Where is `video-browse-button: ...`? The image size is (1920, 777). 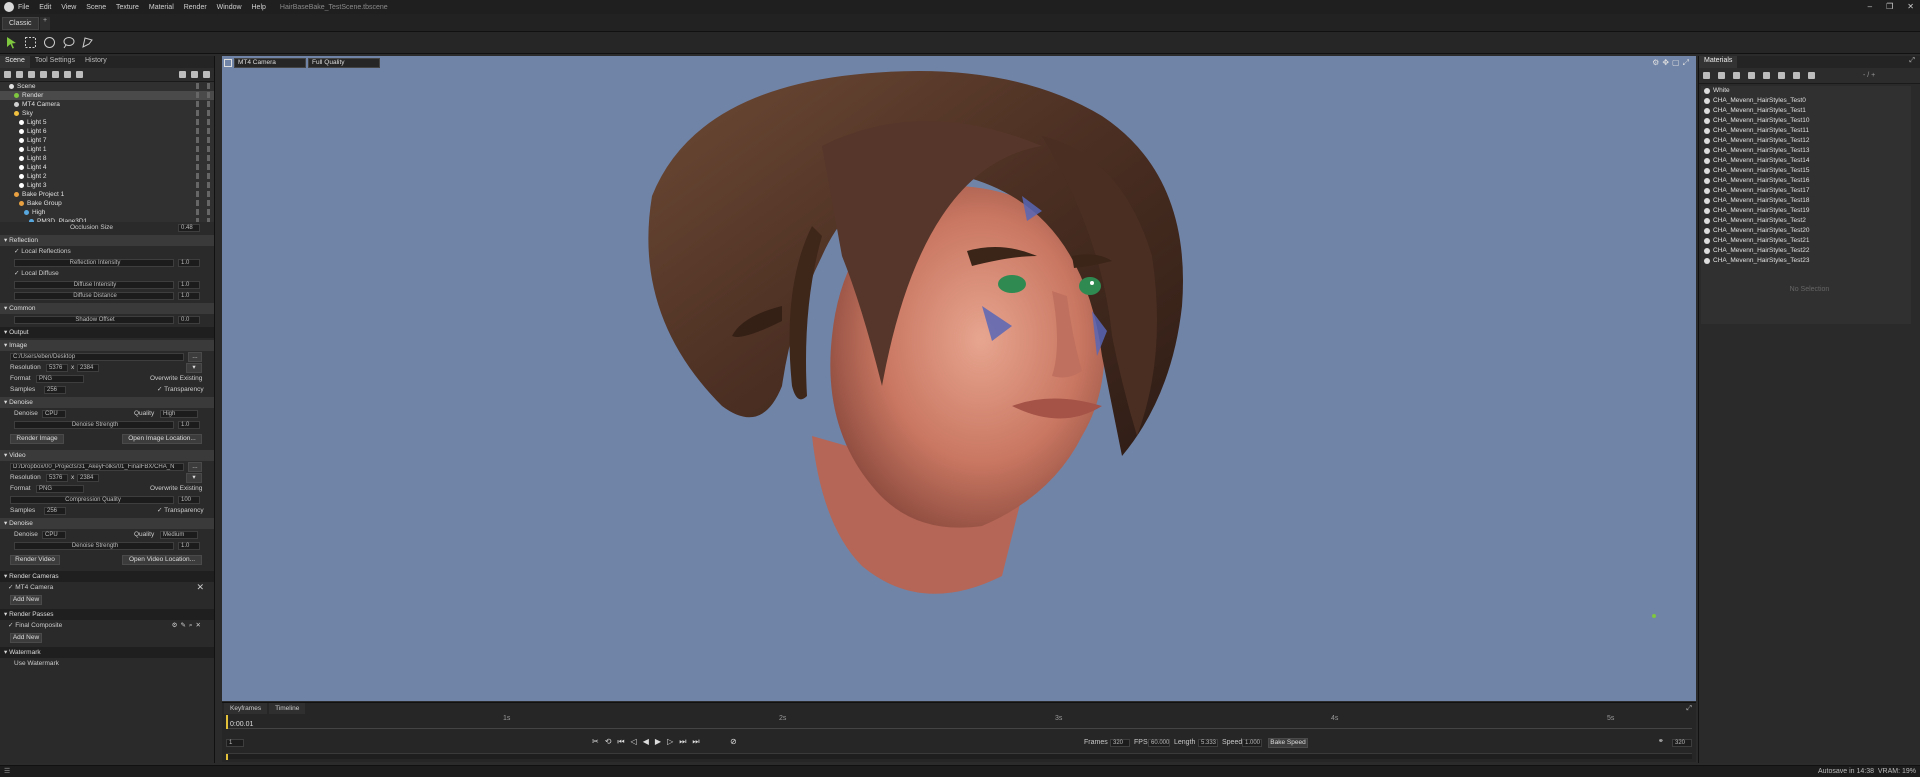 video-browse-button: ... is located at coordinates (195, 466).